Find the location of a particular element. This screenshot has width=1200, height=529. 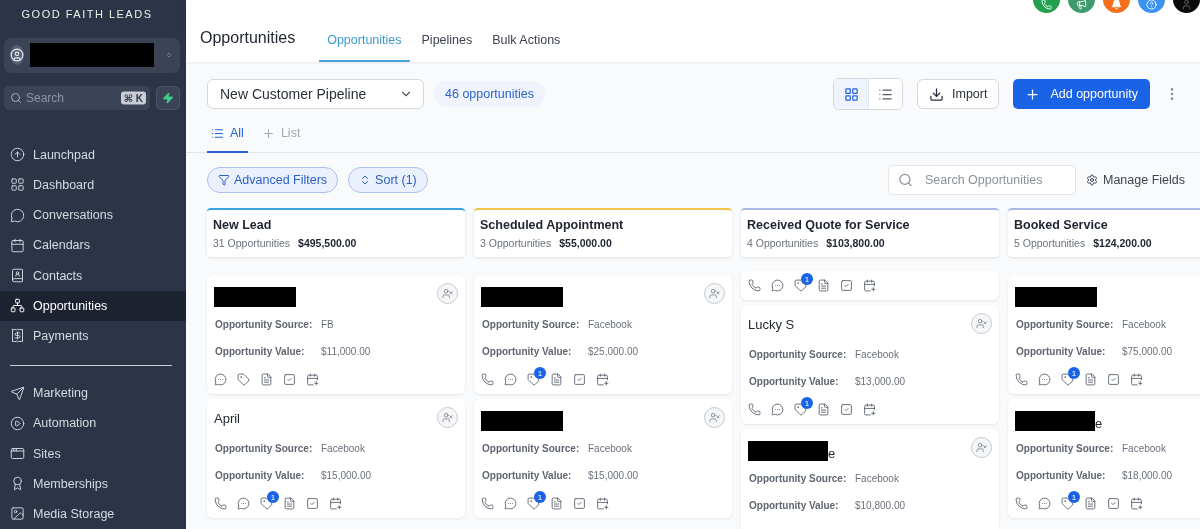

nav-item: Media Storage is located at coordinates (93, 513).